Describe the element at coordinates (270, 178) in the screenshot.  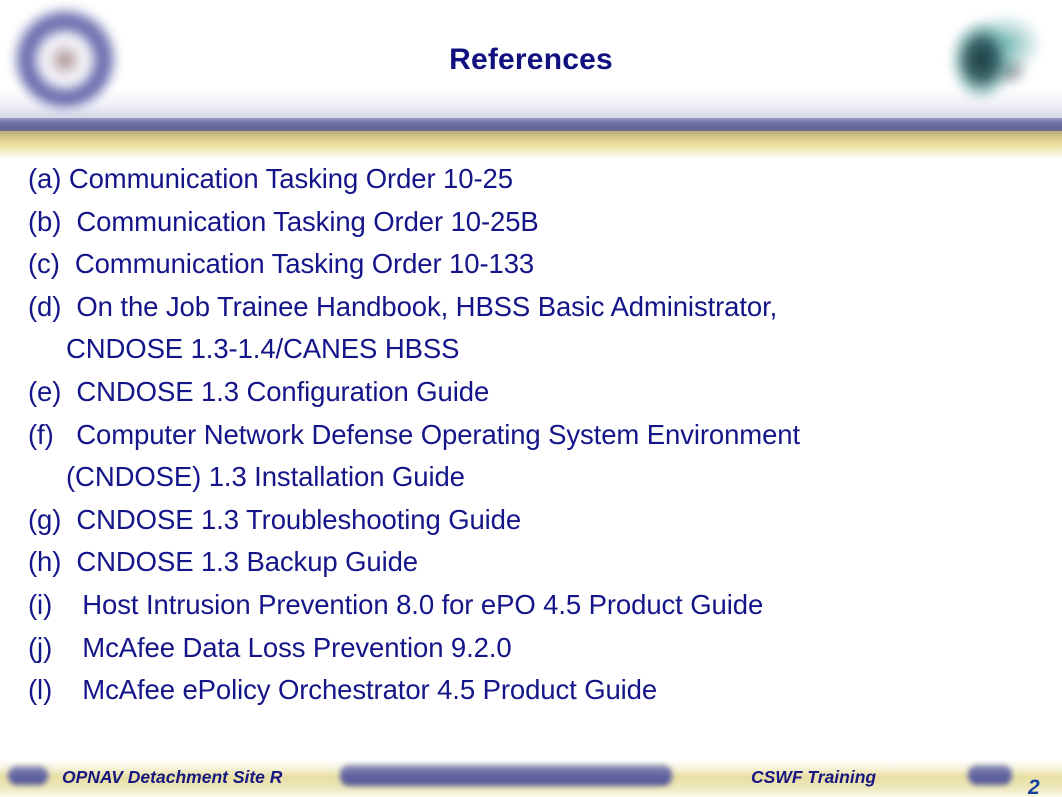
I see `list-item: (a) Communication Tasking Order 10-25` at that location.